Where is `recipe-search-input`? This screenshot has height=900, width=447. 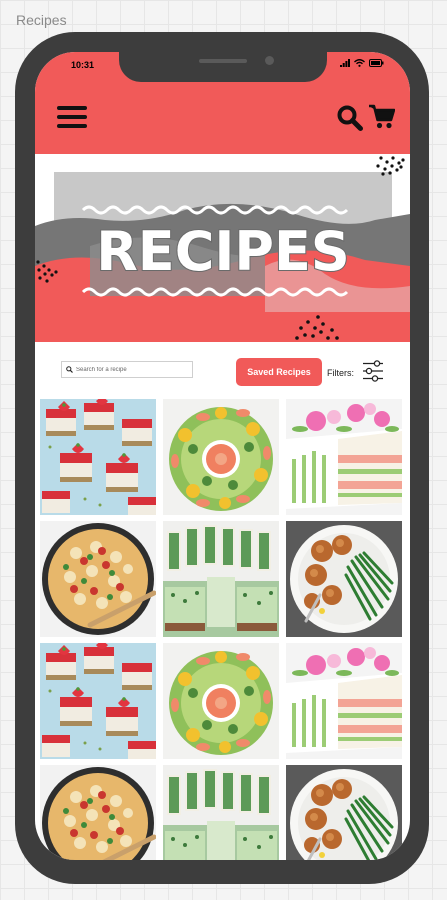
recipe-search-input is located at coordinates (129, 369).